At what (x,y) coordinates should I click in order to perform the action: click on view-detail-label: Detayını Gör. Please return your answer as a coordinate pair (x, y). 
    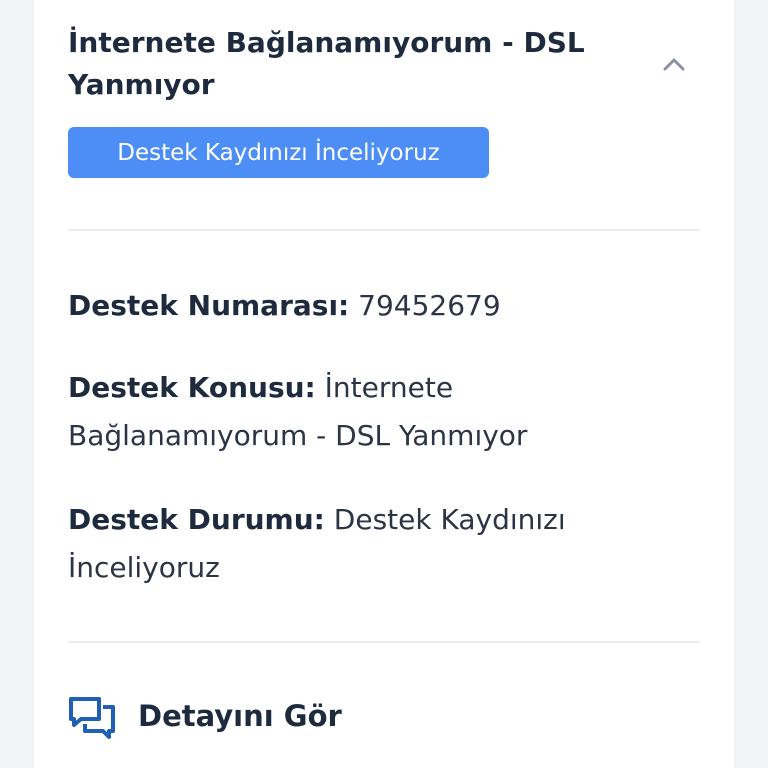
    Looking at the image, I should click on (240, 716).